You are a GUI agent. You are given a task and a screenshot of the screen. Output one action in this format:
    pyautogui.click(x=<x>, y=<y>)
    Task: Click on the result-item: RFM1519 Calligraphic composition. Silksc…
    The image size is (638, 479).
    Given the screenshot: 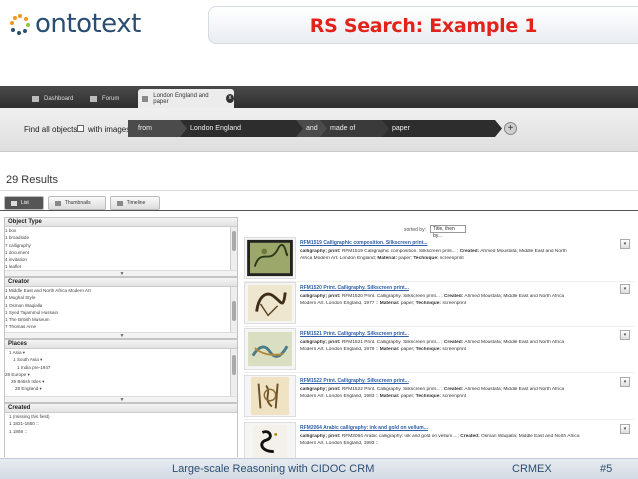 What is the action you would take?
    pyautogui.click(x=439, y=259)
    